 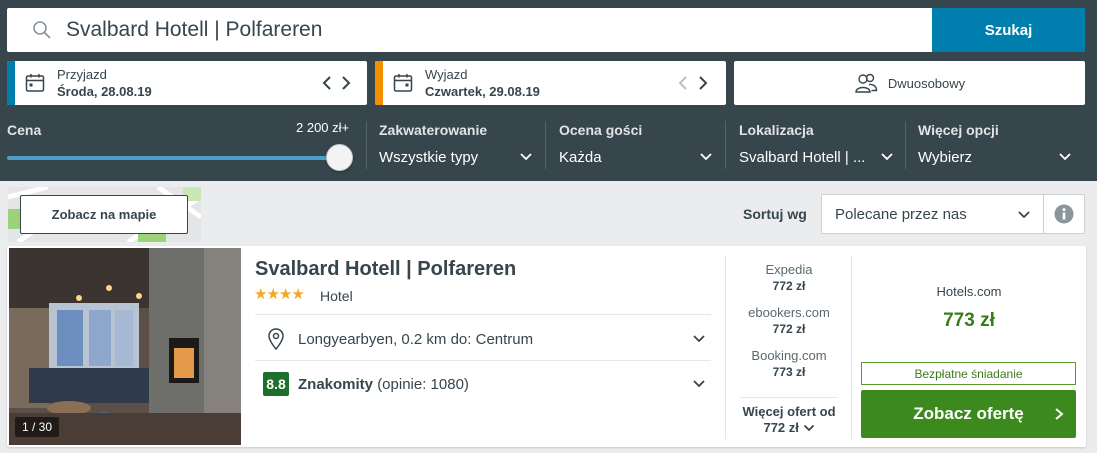 What do you see at coordinates (323, 127) in the screenshot?
I see `price-max-label: 2 200 zł+` at bounding box center [323, 127].